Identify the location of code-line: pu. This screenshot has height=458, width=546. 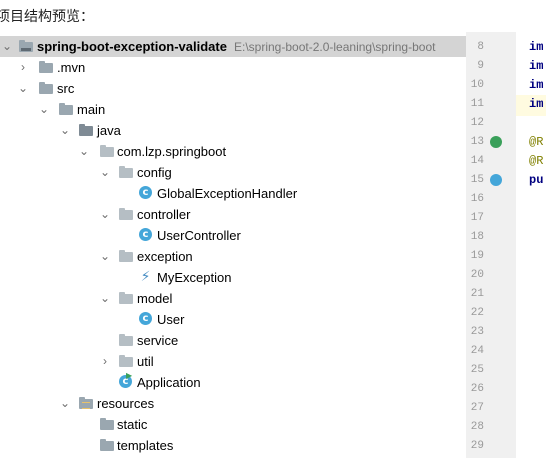
(536, 180).